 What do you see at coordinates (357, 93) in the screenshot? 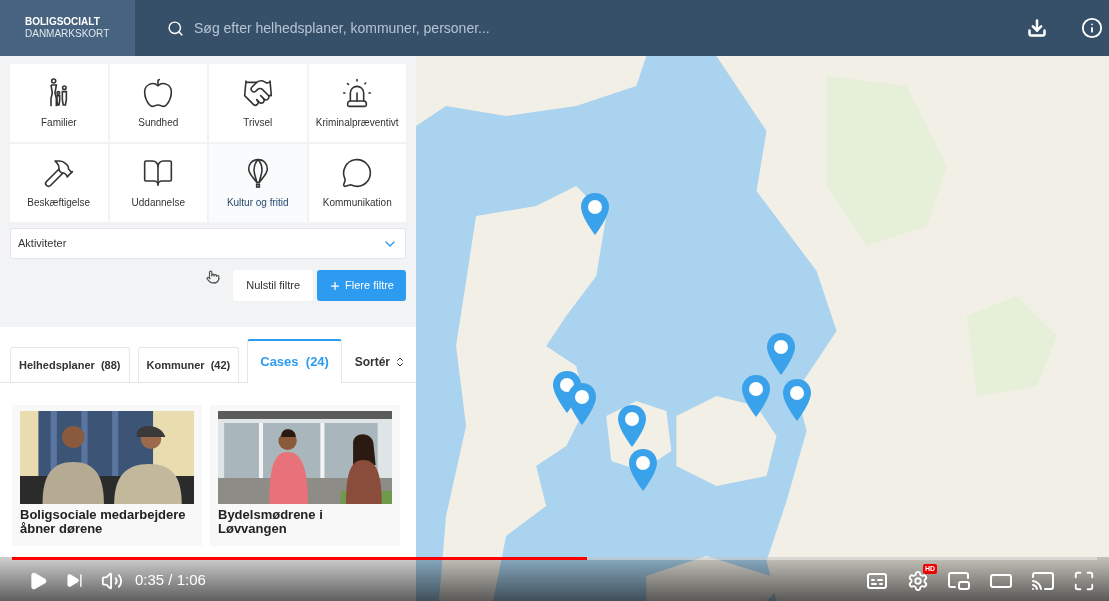
I see `siren-icon` at bounding box center [357, 93].